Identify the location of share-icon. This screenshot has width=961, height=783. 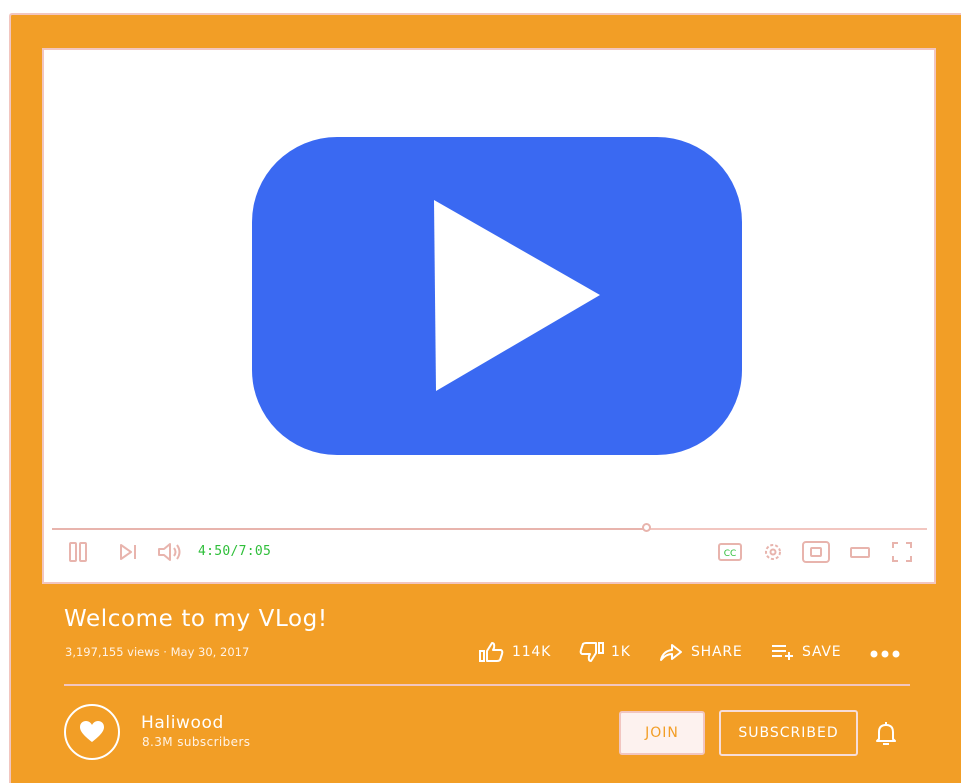
(671, 652).